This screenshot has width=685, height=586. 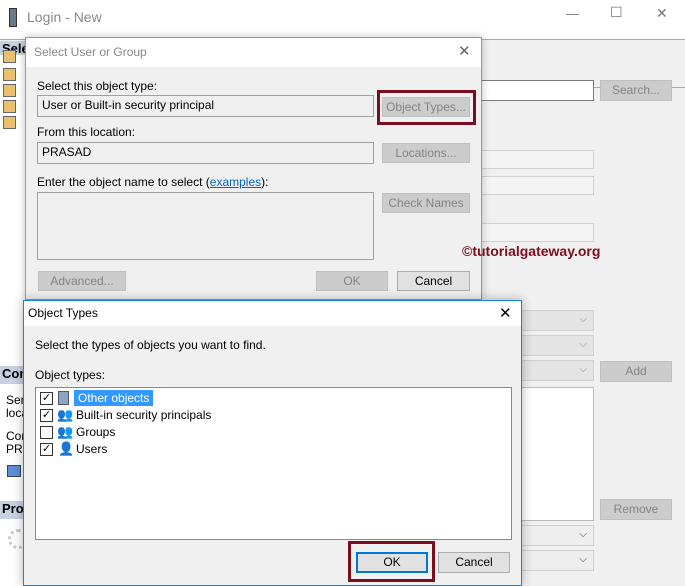 I want to click on window-title: Login - New, so click(x=64, y=17).